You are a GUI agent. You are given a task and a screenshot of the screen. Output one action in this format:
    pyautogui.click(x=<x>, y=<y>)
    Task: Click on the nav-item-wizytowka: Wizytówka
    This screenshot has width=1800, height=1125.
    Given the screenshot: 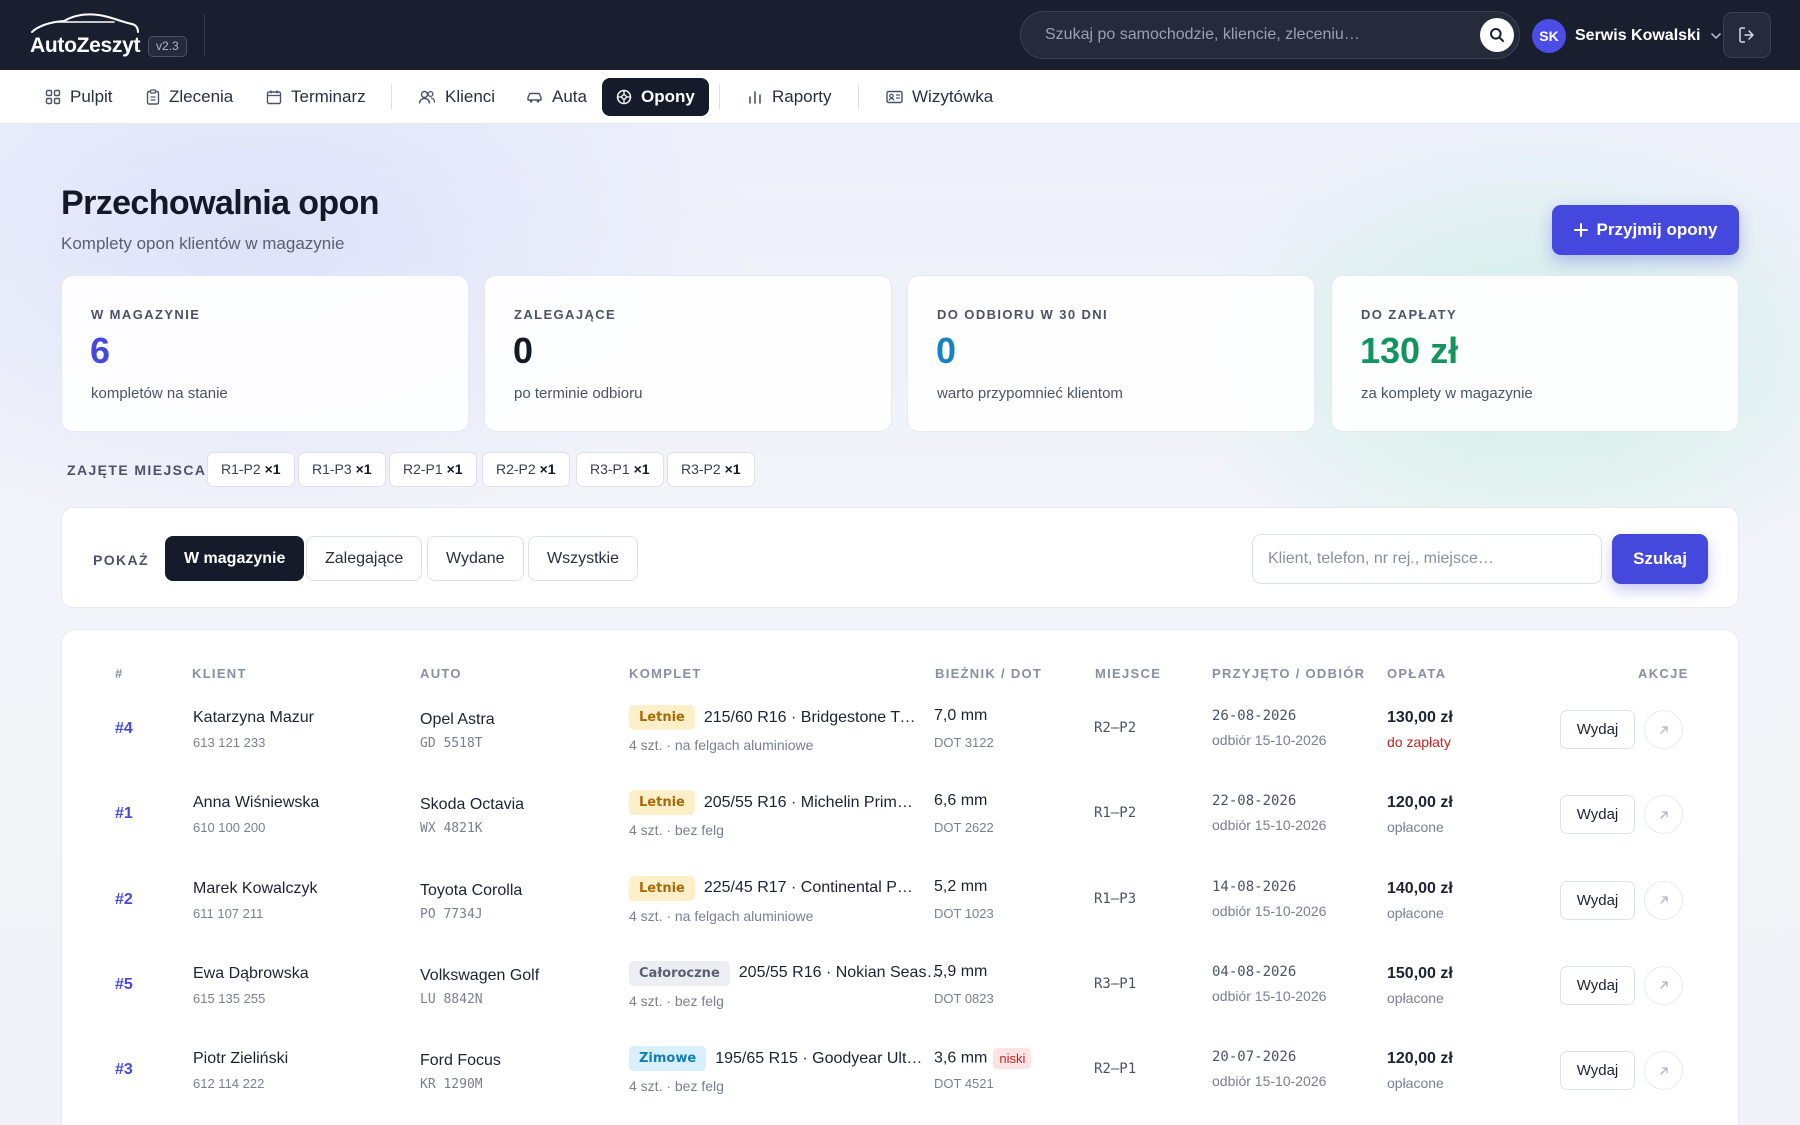 What is the action you would take?
    pyautogui.click(x=939, y=97)
    